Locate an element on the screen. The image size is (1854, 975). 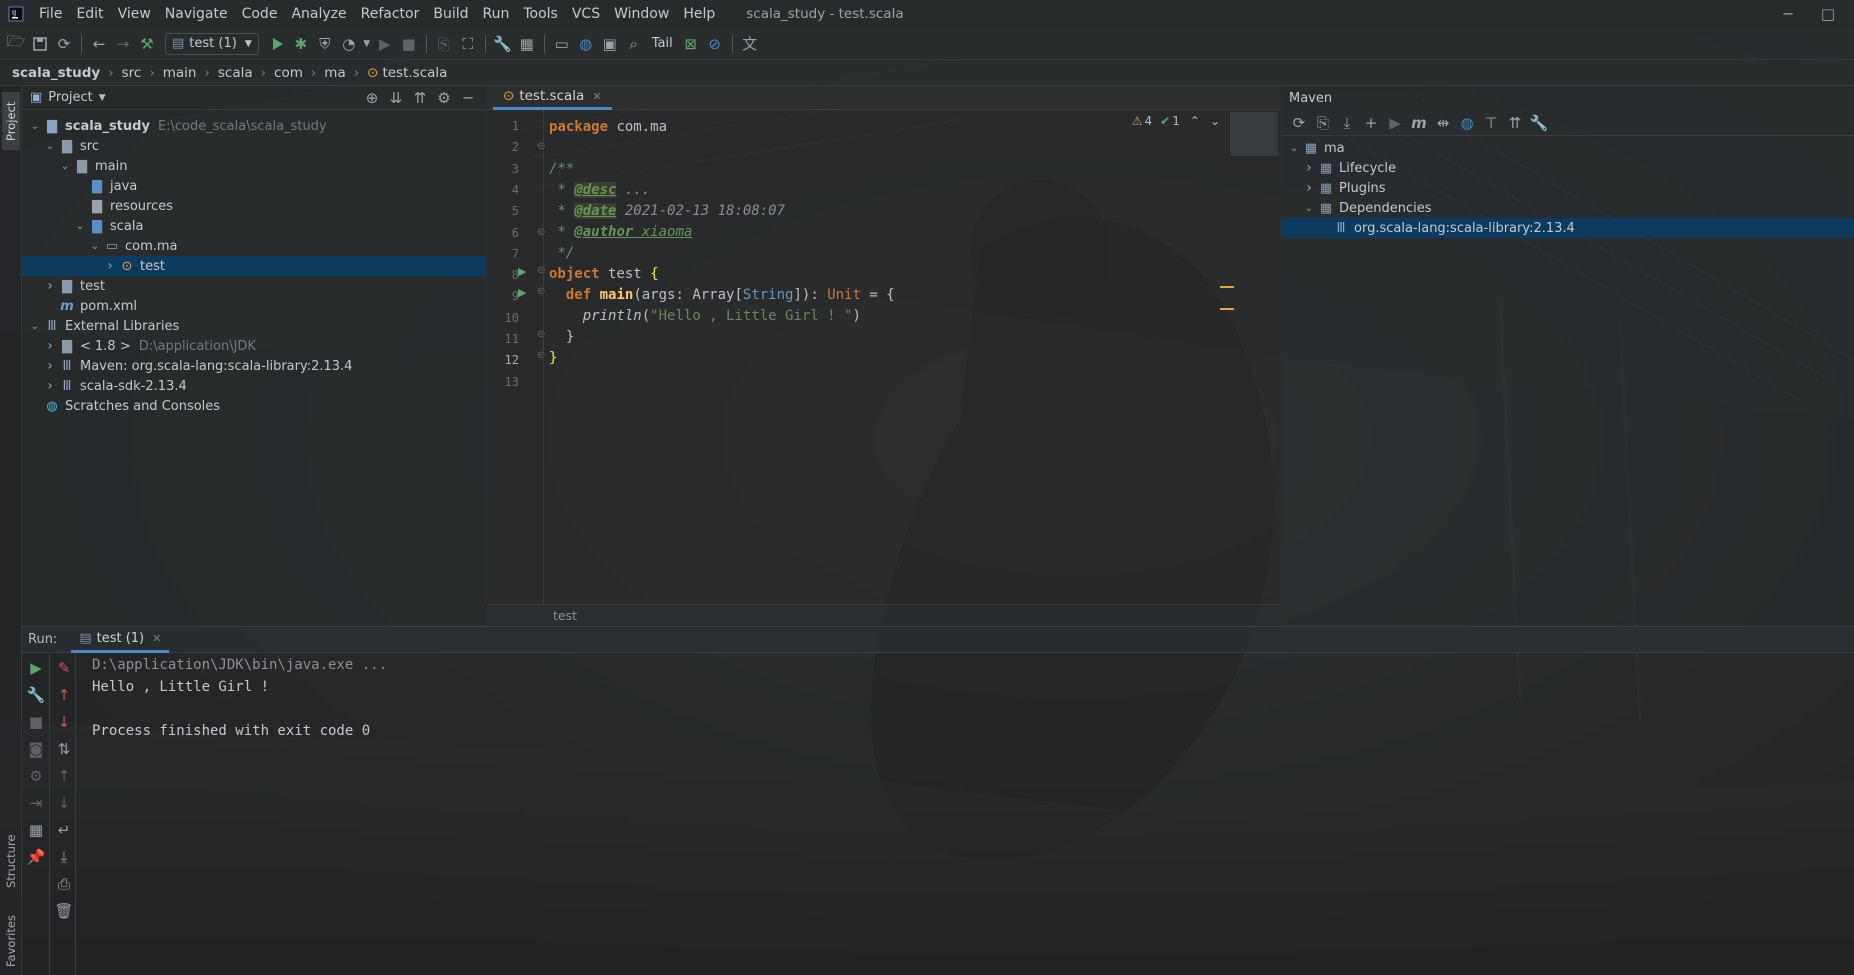
breadcrumb-item: ma is located at coordinates (334, 73).